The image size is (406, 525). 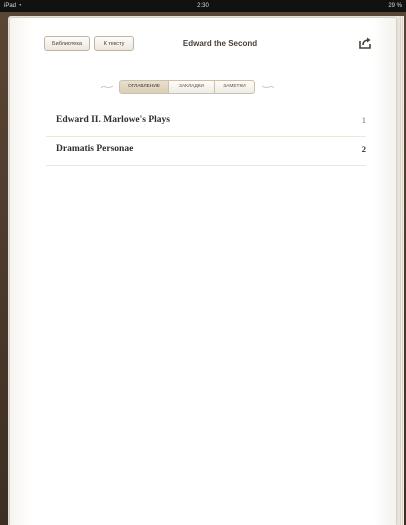 What do you see at coordinates (107, 87) in the screenshot?
I see `ornament-left-icon` at bounding box center [107, 87].